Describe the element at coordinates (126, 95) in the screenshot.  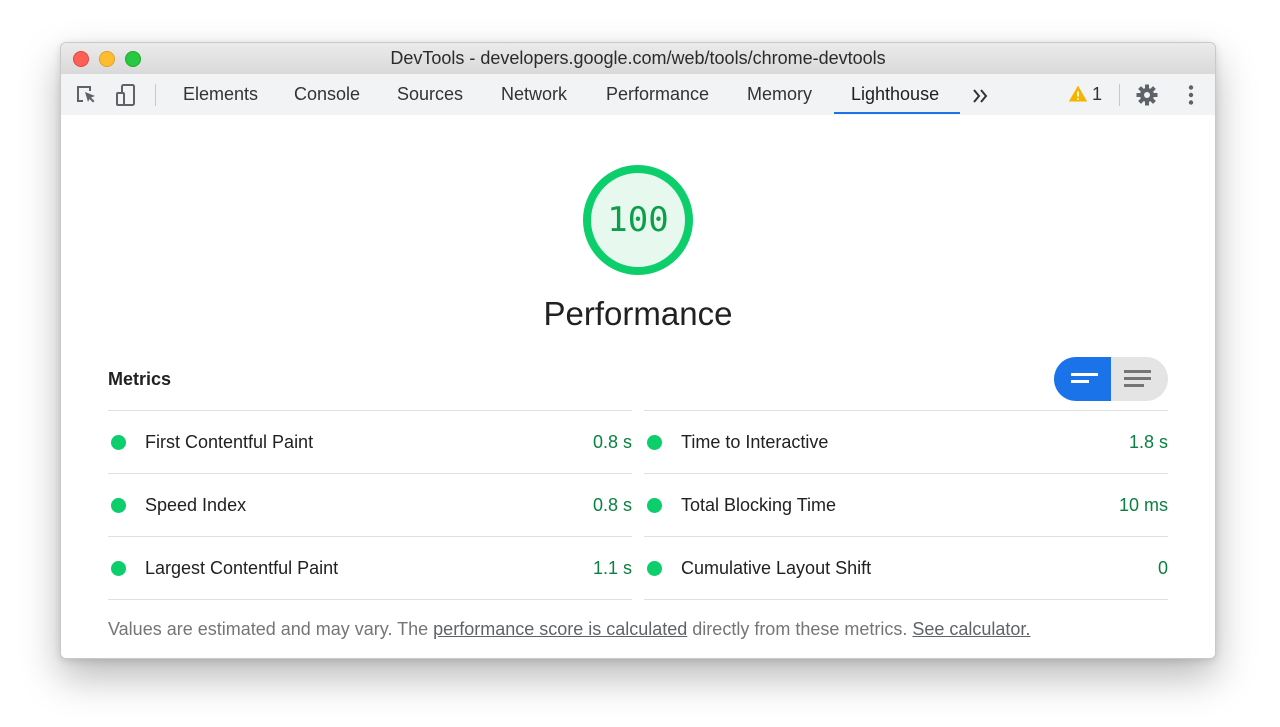
I see `device-toolbar-icon` at that location.